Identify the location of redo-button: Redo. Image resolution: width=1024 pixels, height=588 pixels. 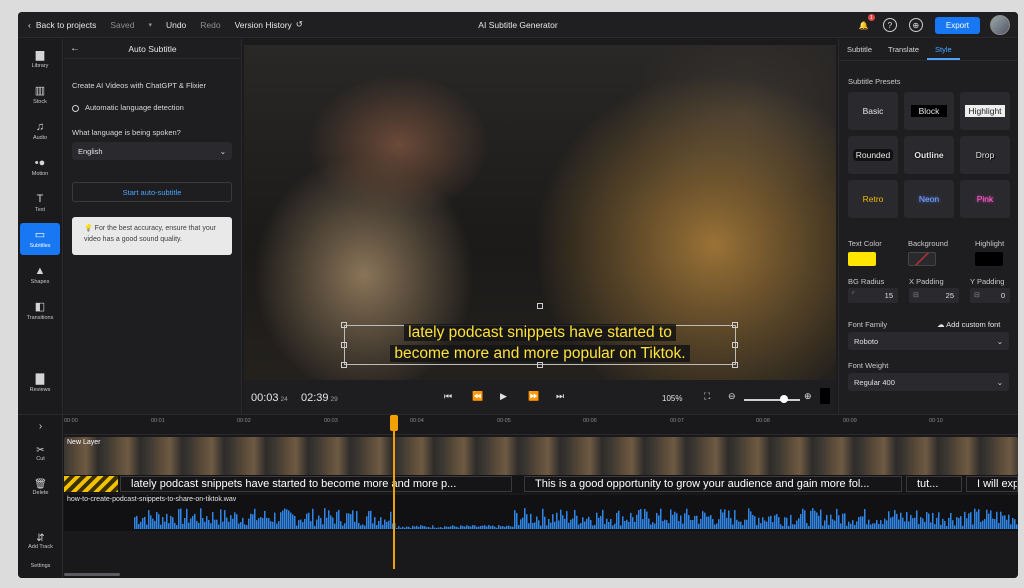
(210, 25).